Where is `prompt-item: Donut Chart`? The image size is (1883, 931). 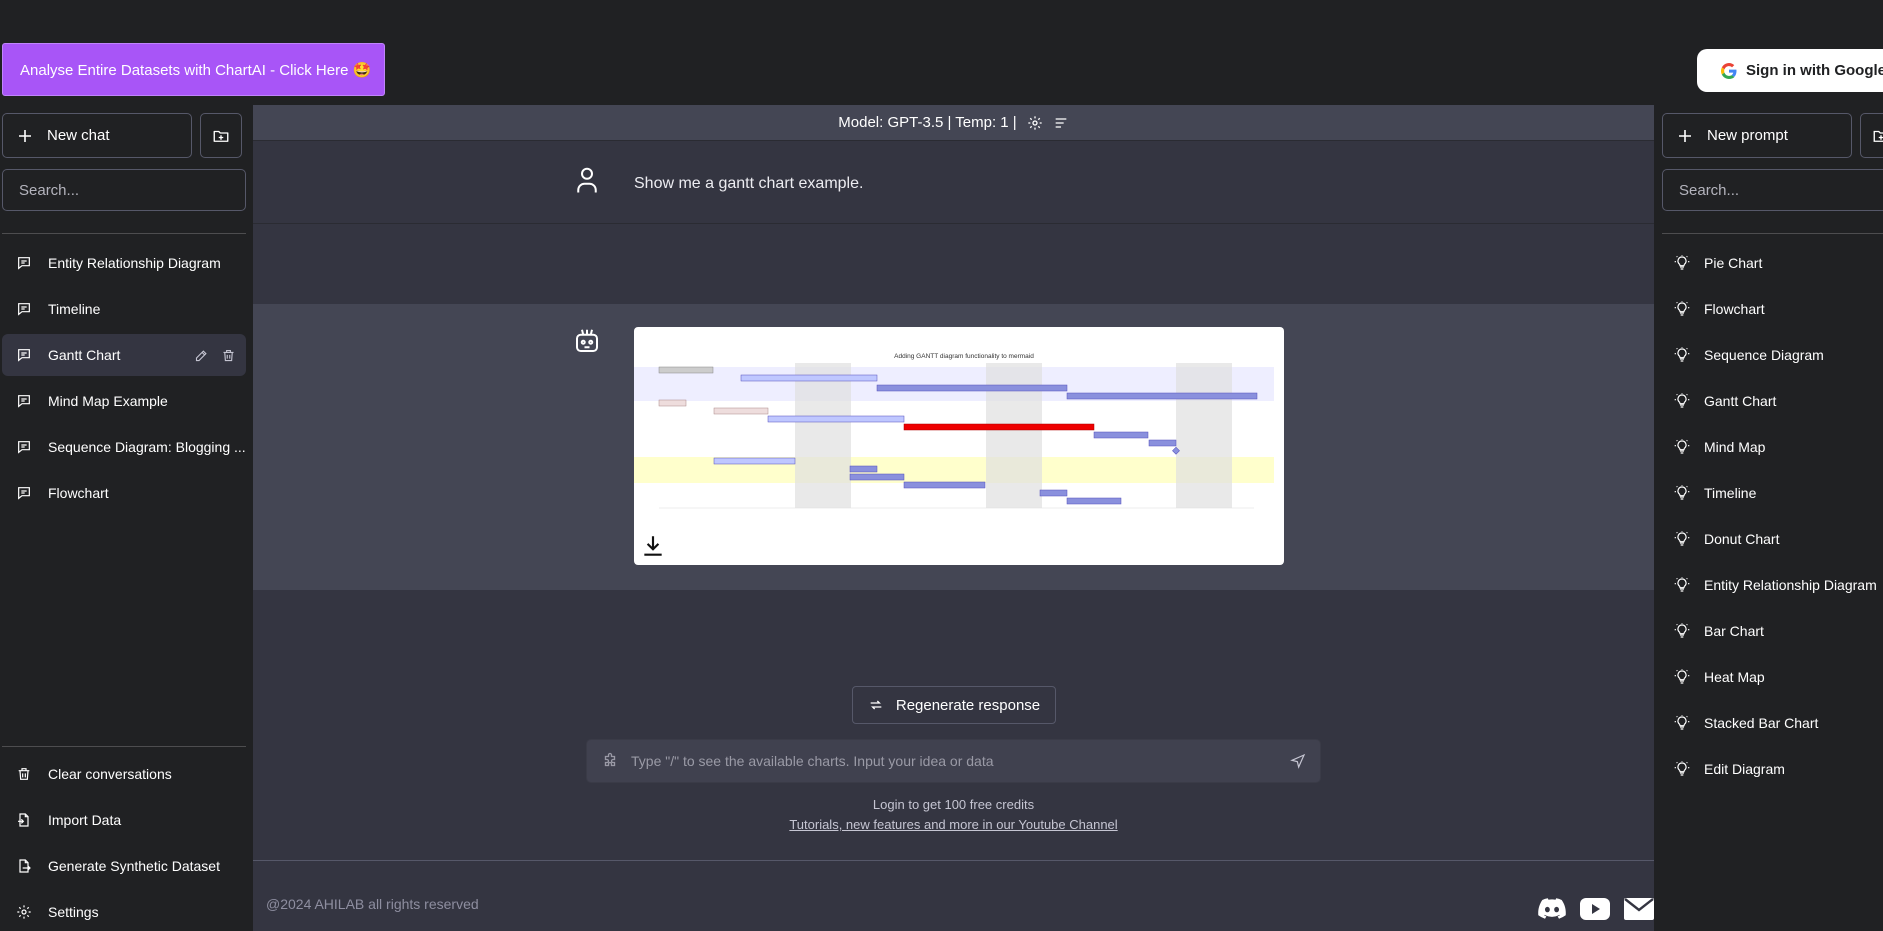
prompt-item: Donut Chart is located at coordinates (1716, 539).